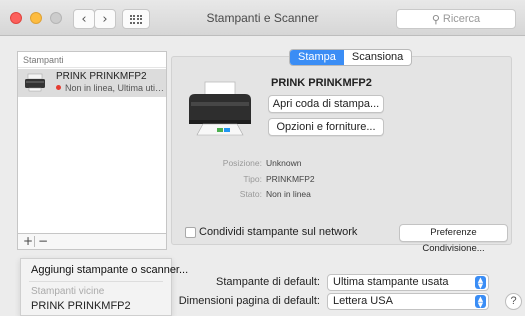 The width and height of the screenshot is (525, 316). I want to click on printer-detail-name: PRINK PRINKMFP2, so click(321, 83).